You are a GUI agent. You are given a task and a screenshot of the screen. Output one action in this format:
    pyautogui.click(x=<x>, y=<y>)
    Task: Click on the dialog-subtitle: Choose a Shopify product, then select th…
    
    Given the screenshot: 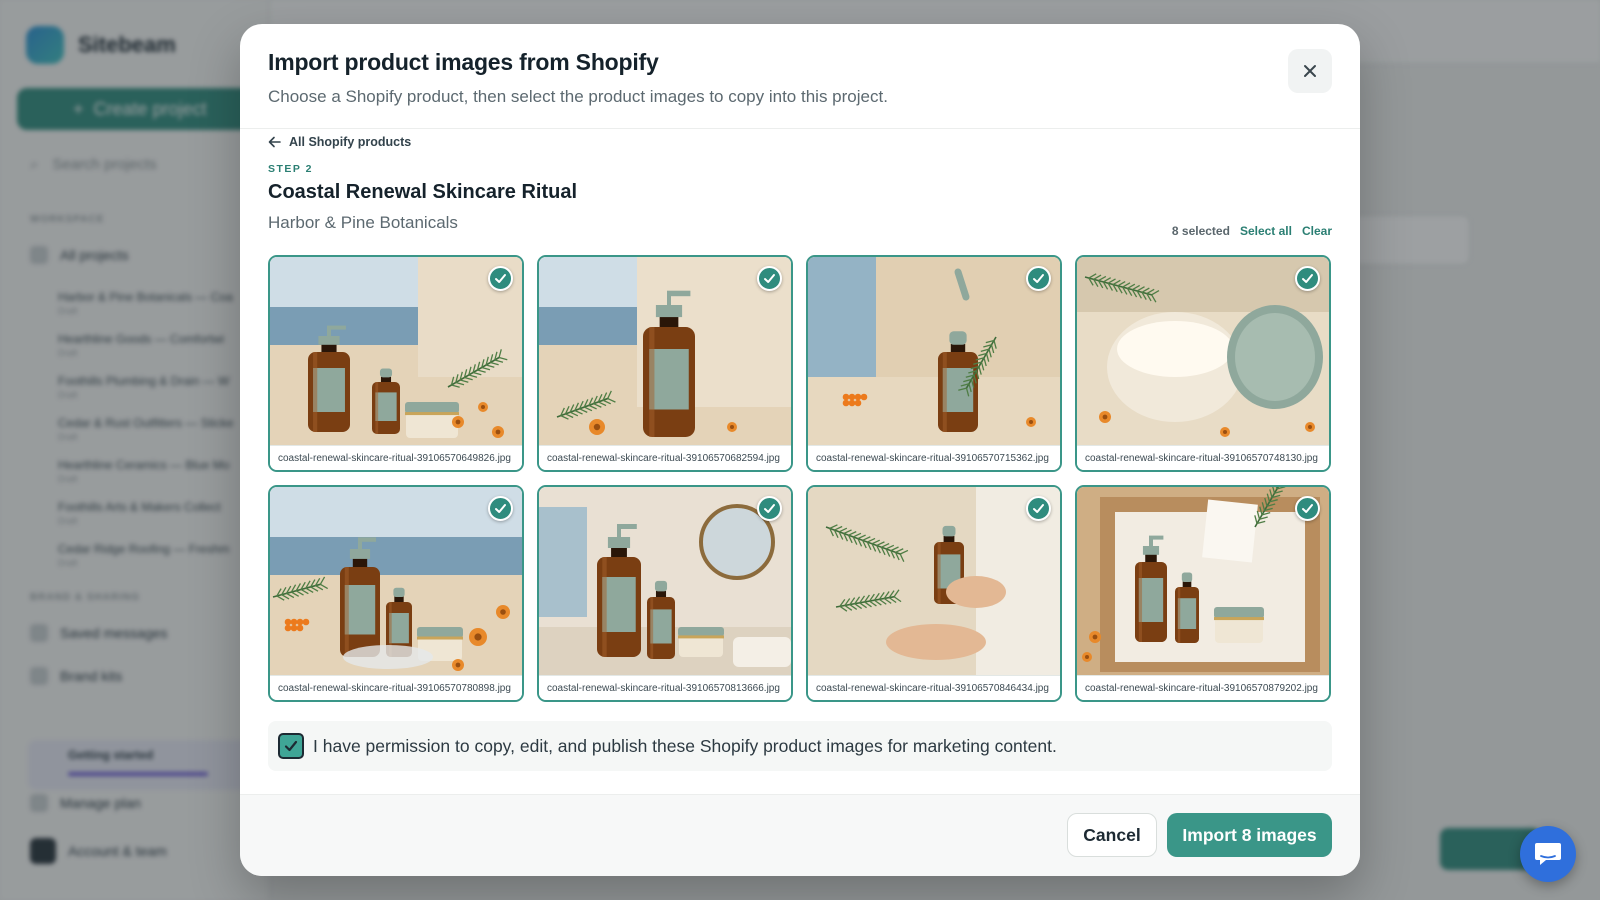 What is the action you would take?
    pyautogui.click(x=578, y=96)
    